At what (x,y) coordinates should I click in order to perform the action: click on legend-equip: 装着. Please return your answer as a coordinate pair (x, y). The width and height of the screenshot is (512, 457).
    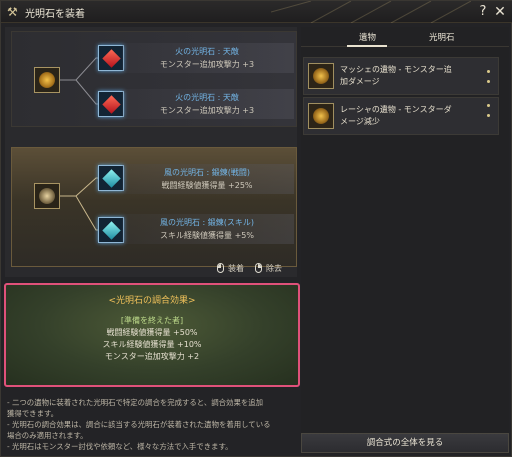
    Looking at the image, I should click on (230, 268).